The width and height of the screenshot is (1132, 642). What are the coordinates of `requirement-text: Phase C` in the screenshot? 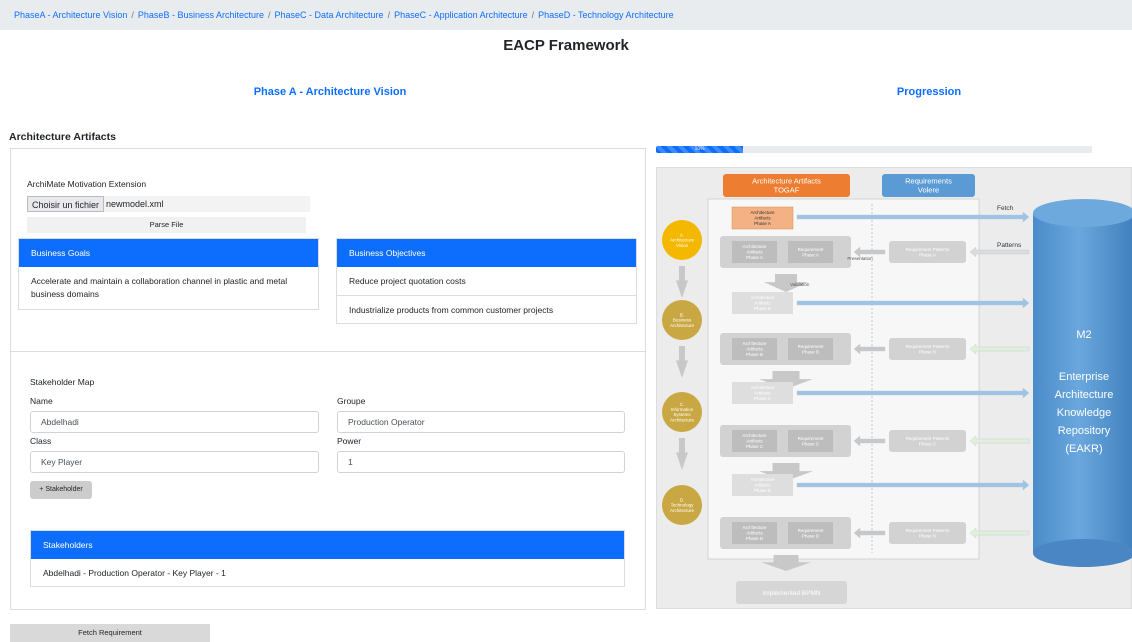 It's located at (811, 443).